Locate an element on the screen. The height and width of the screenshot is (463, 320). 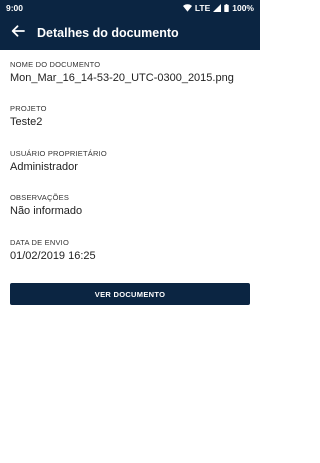
field-label-document-name: NOME DO DOCUMENTO is located at coordinates (55, 64).